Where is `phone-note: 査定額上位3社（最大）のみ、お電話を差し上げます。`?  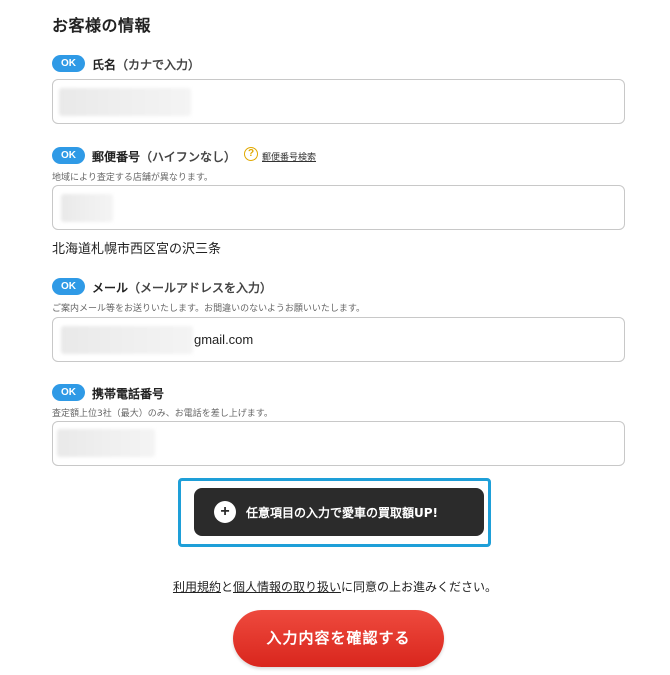
phone-note: 査定額上位3社（最大）のみ、お電話を差し上げます。 is located at coordinates (162, 414).